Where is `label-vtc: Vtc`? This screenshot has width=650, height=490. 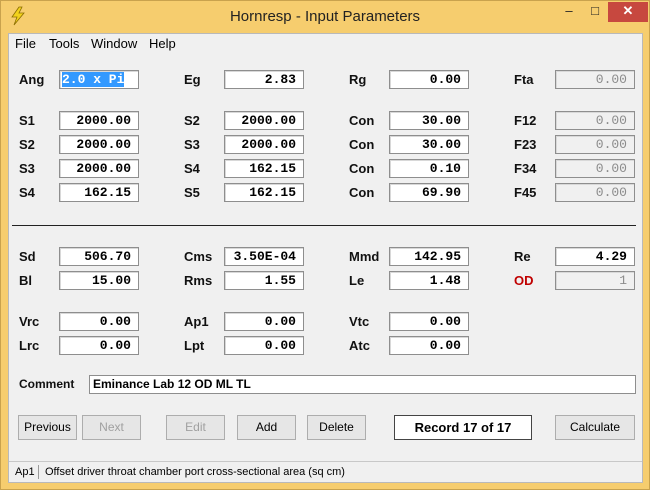 label-vtc: Vtc is located at coordinates (359, 321).